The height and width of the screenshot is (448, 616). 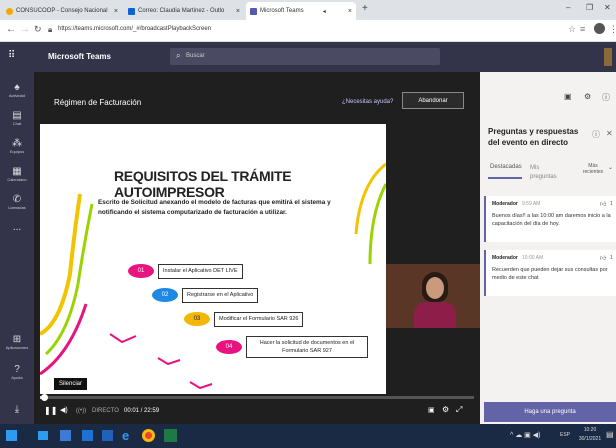 What do you see at coordinates (200, 271) in the screenshot?
I see `step-text: Instalar el Aplicativo DET LIVE` at bounding box center [200, 271].